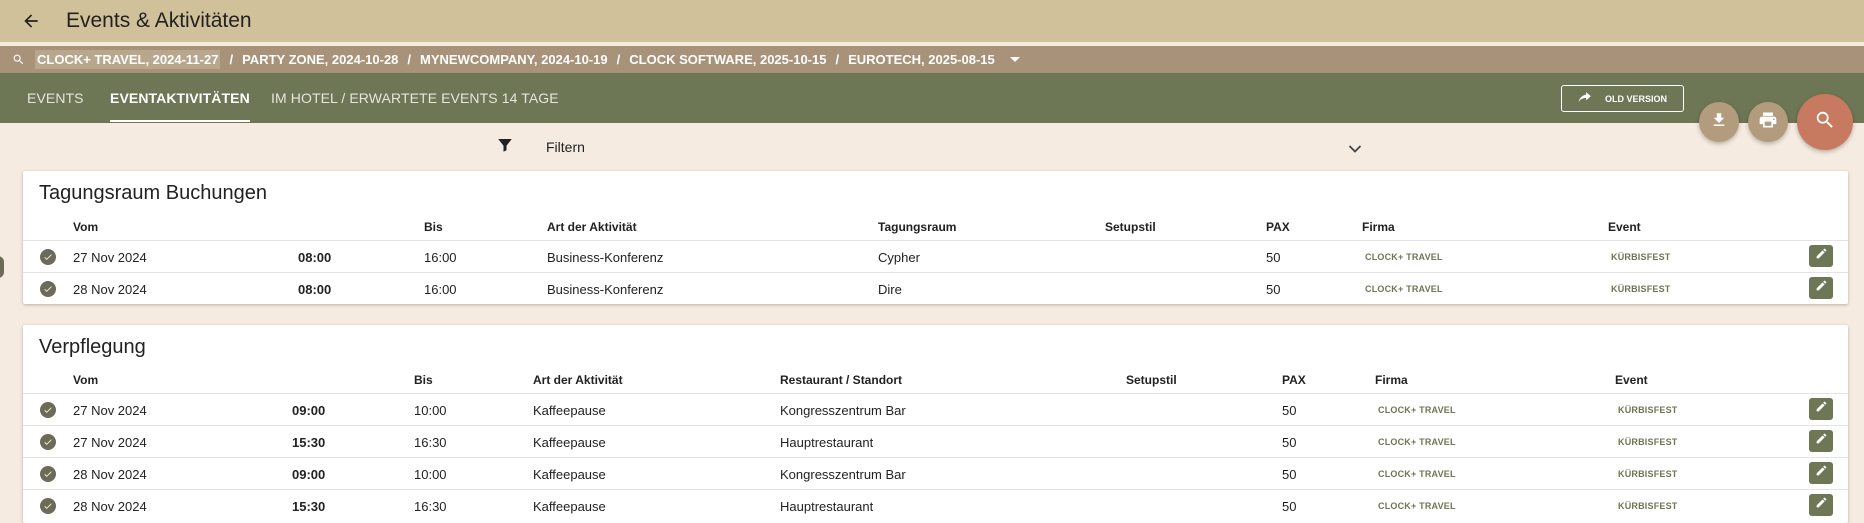 This screenshot has height=523, width=1864. I want to click on room-cell: Dire, so click(890, 289).